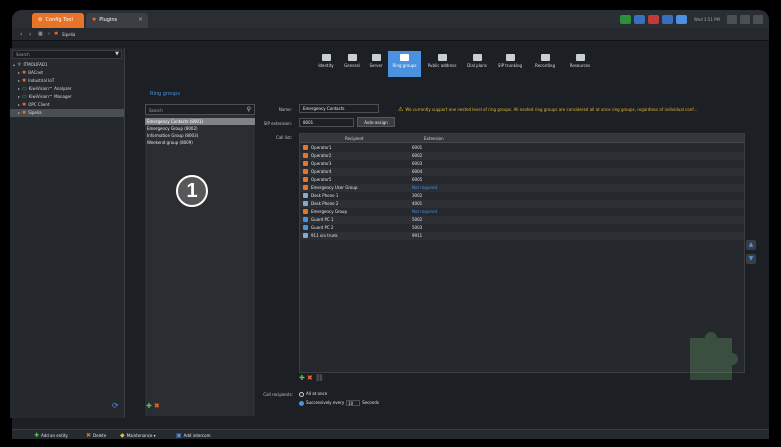 The height and width of the screenshot is (447, 781). I want to click on add-entity-button: ✚ Add an entity, so click(51, 435).